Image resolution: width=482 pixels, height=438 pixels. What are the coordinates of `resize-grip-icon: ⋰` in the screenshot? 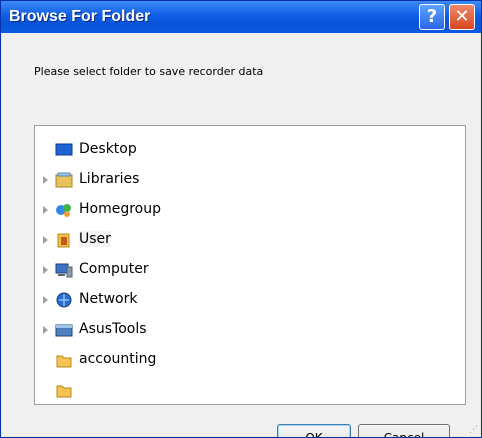 It's located at (473, 430).